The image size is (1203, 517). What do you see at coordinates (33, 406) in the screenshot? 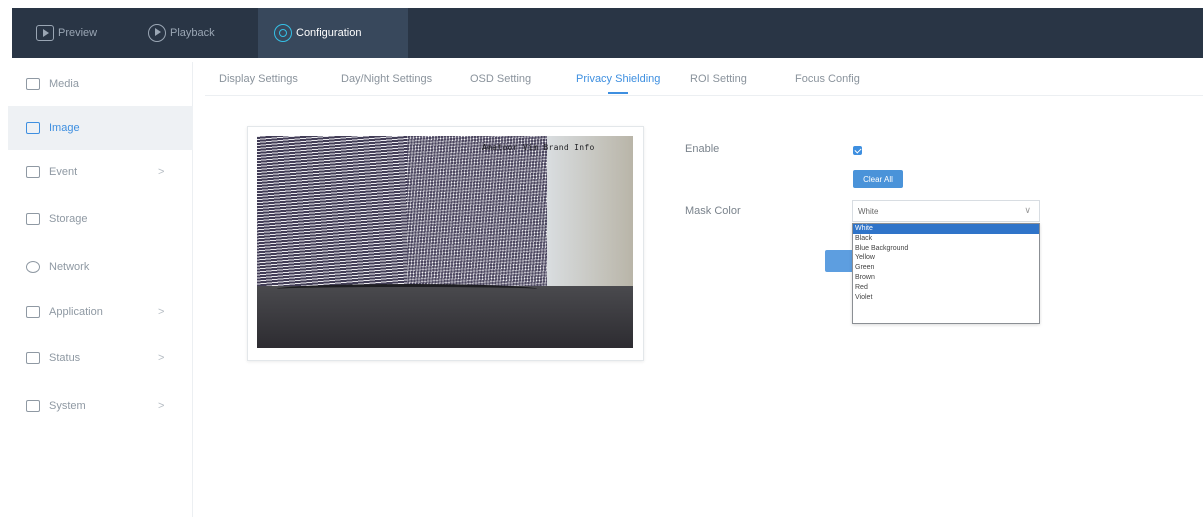
I see `system-icon` at bounding box center [33, 406].